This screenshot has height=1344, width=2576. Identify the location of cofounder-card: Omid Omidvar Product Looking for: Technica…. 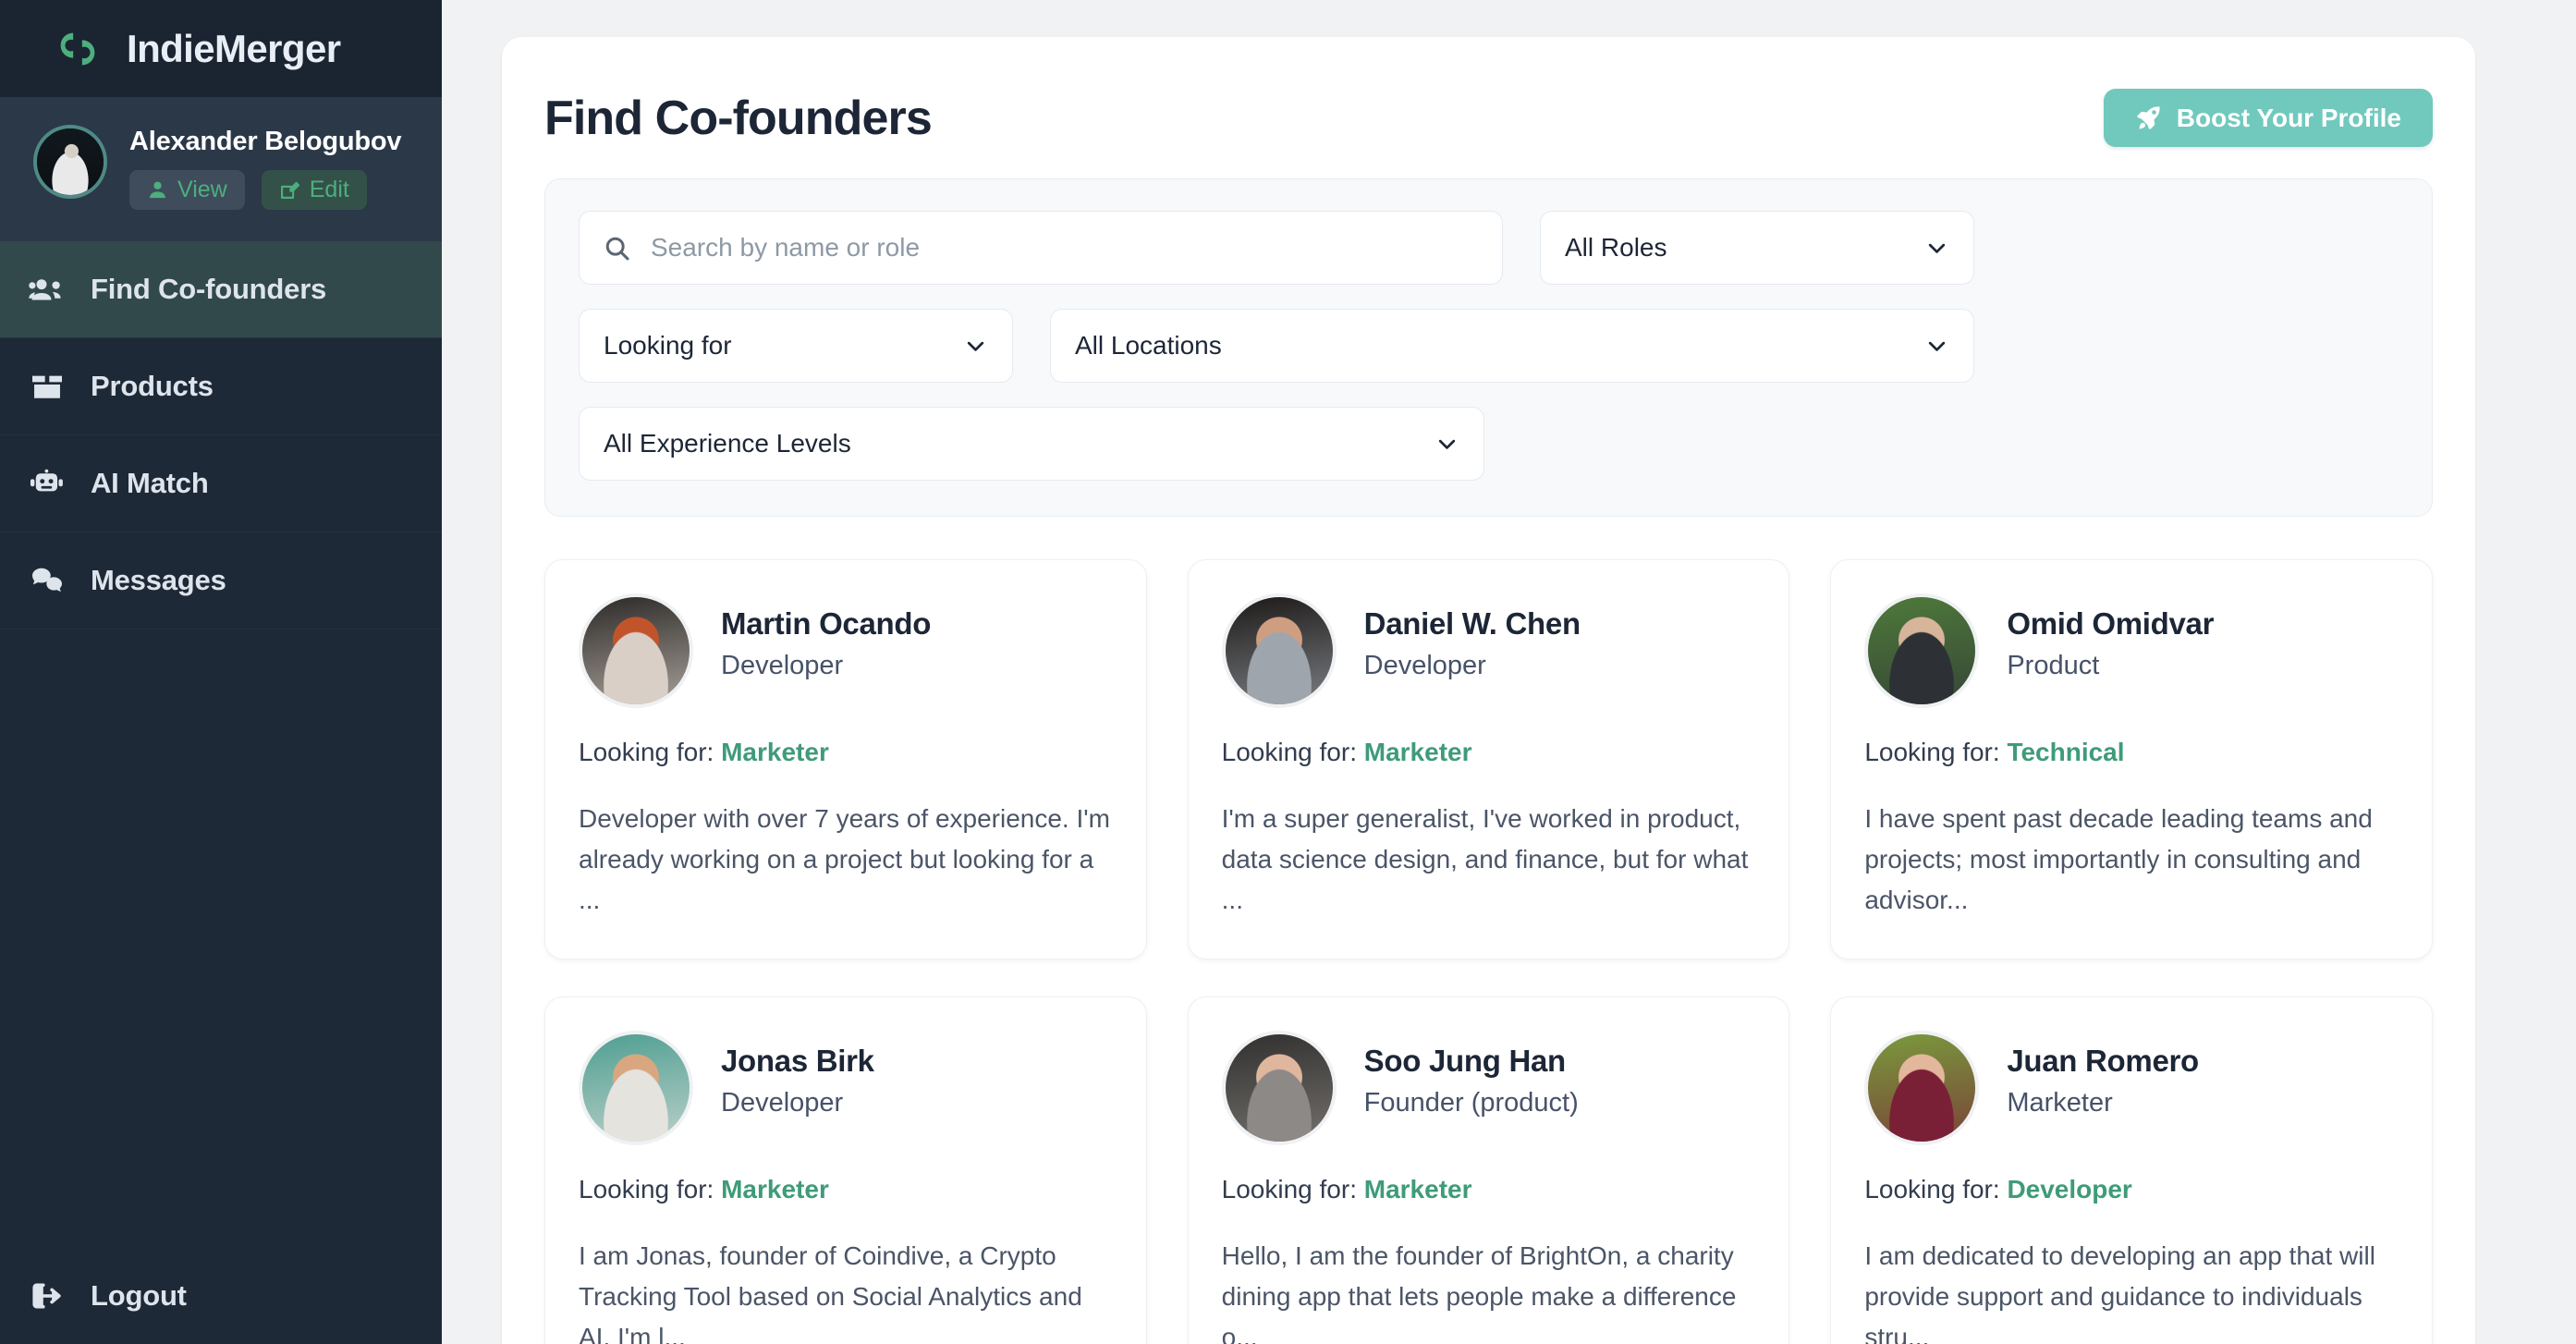
(2131, 759).